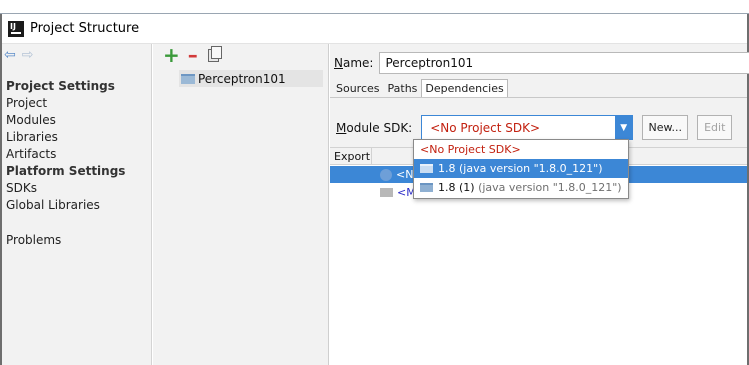  What do you see at coordinates (85, 28) in the screenshot?
I see `window-title: Project Structure` at bounding box center [85, 28].